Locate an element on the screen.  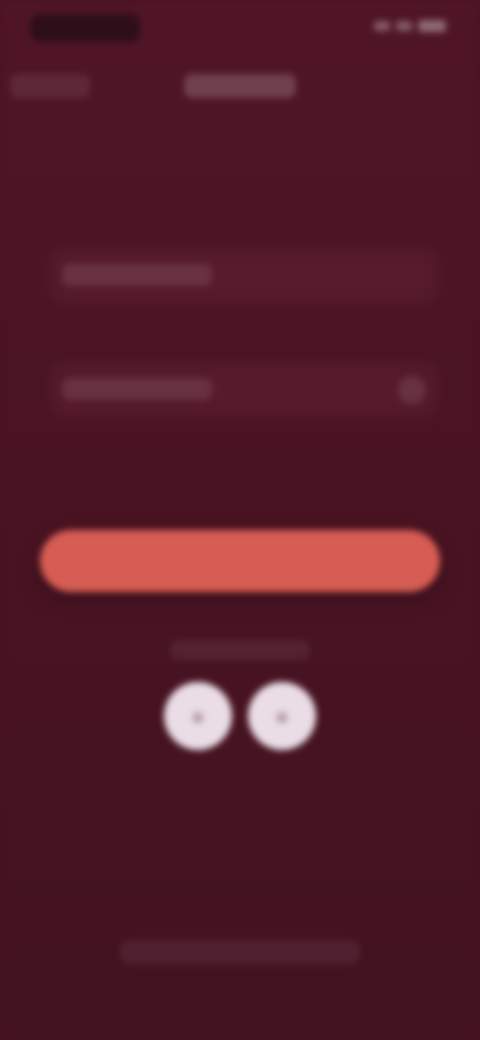
status-time is located at coordinates (85, 28).